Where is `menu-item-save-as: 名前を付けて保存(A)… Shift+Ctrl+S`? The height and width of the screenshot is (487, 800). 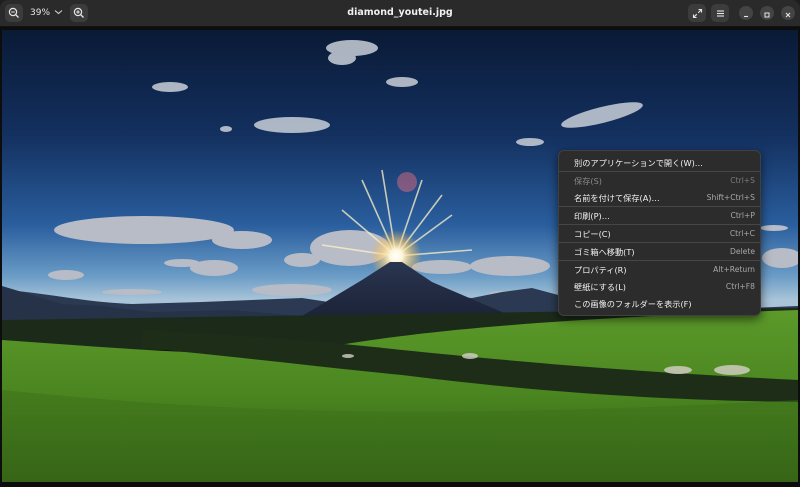
menu-item-save-as: 名前を付けて保存(A)… Shift+Ctrl+S is located at coordinates (659, 197).